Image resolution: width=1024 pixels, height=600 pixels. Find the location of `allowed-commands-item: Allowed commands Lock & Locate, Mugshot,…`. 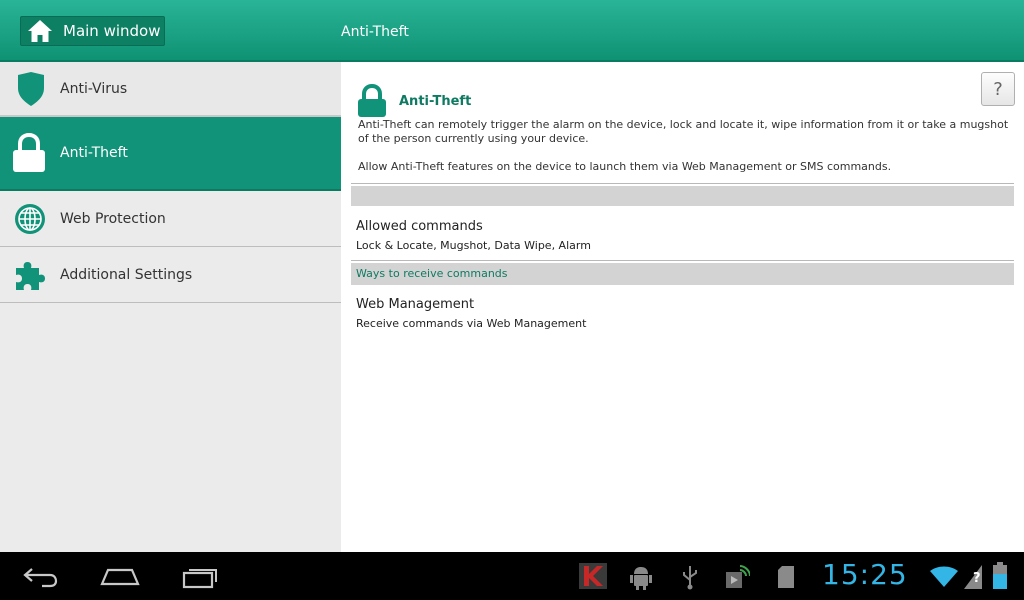

allowed-commands-item: Allowed commands Lock & Locate, Mugshot,… is located at coordinates (473, 235).